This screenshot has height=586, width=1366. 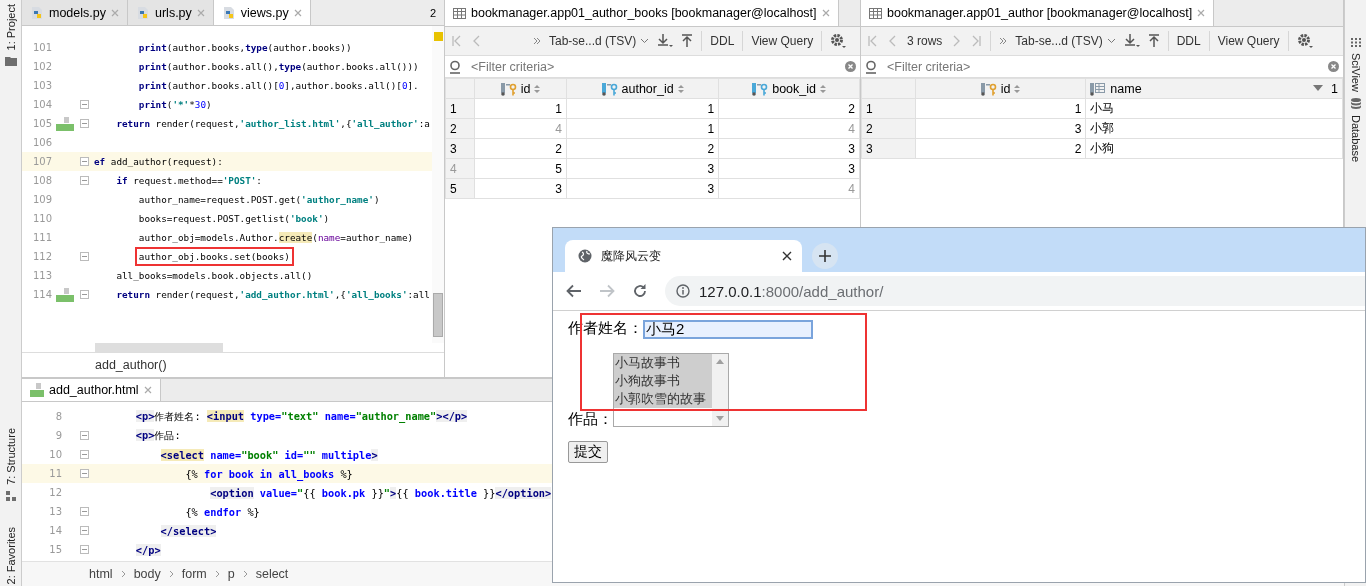 What do you see at coordinates (588, 451) in the screenshot?
I see `submit-button: 提交` at bounding box center [588, 451].